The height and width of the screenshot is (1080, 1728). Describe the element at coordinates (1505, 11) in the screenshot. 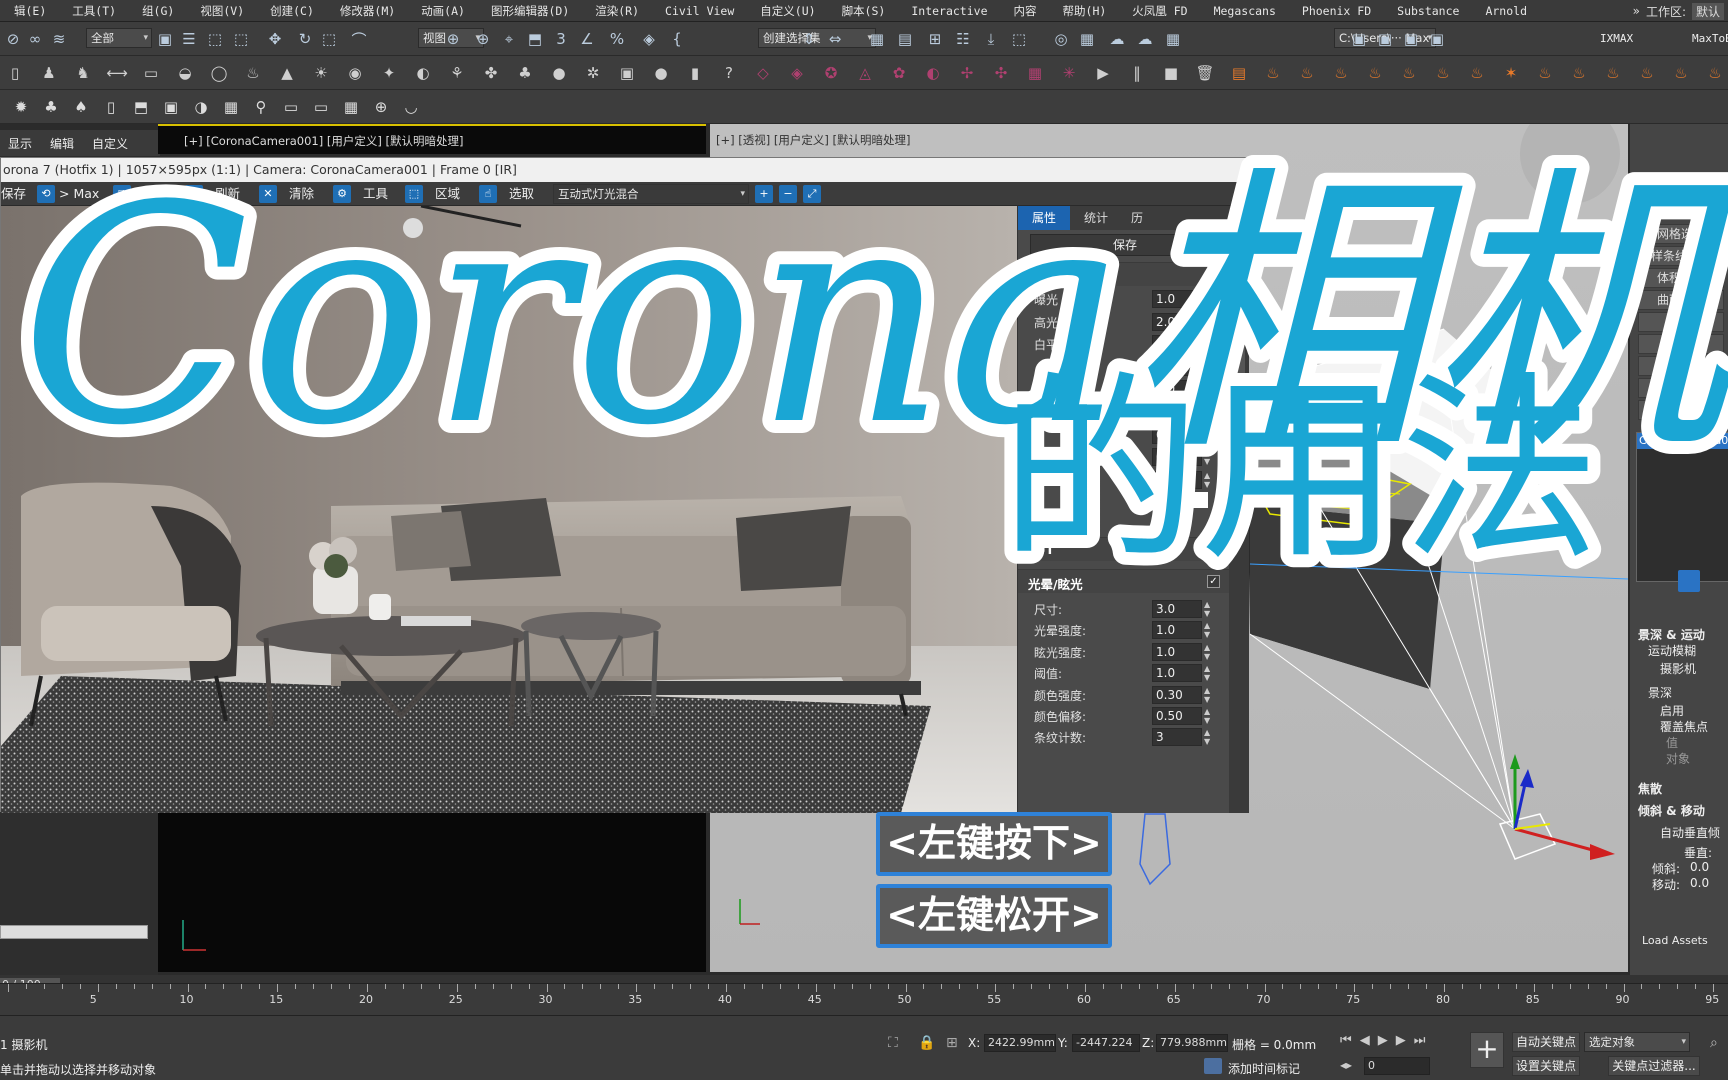

I see `menu-item-19: Arnold` at that location.